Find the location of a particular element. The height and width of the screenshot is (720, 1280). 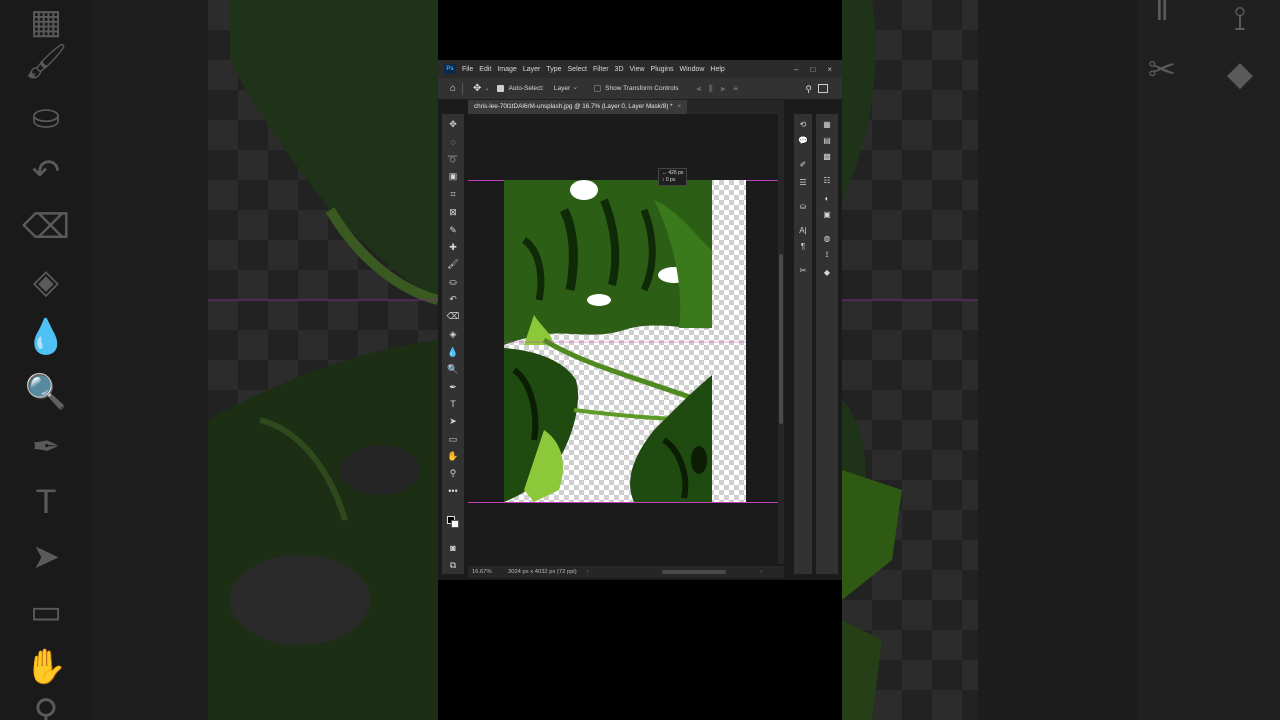

bg-bucket-icon: ◈ is located at coordinates (46, 282).